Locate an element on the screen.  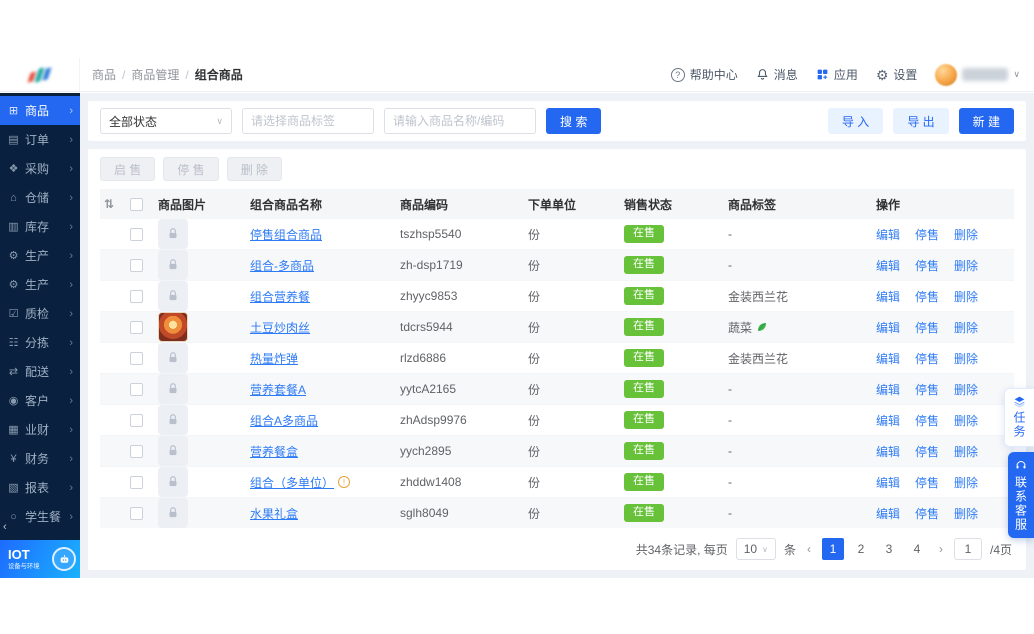
page-size-select: 10 ∨ is located at coordinates (755, 549).